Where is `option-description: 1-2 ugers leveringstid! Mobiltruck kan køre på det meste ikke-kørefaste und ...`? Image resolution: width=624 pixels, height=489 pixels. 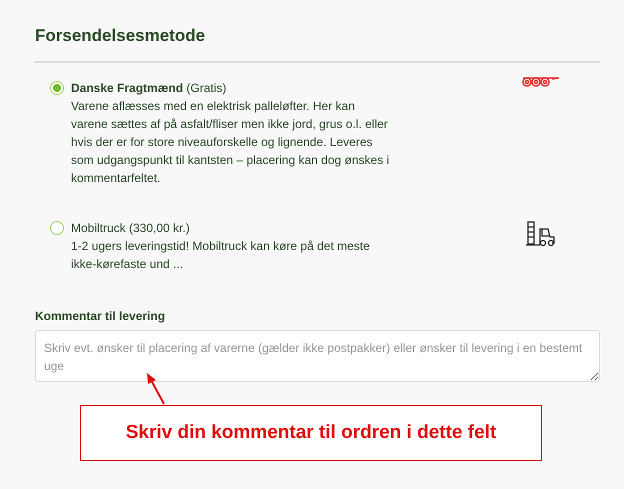
option-description: 1-2 ugers leveringstid! Mobiltruck kan køre på det meste ikke-kørefaste und ... is located at coordinates (221, 255).